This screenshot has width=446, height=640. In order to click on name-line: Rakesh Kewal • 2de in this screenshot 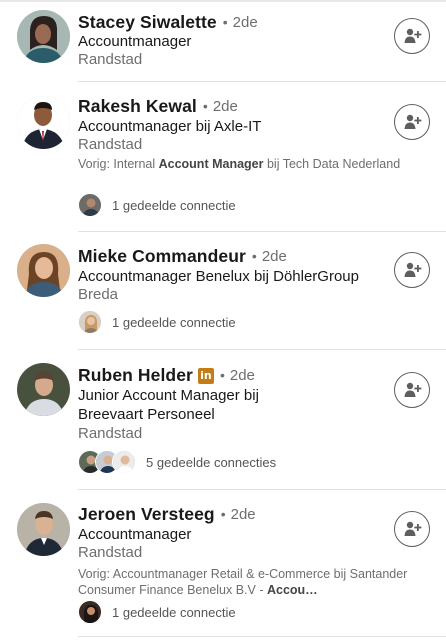, I will do `click(158, 106)`.